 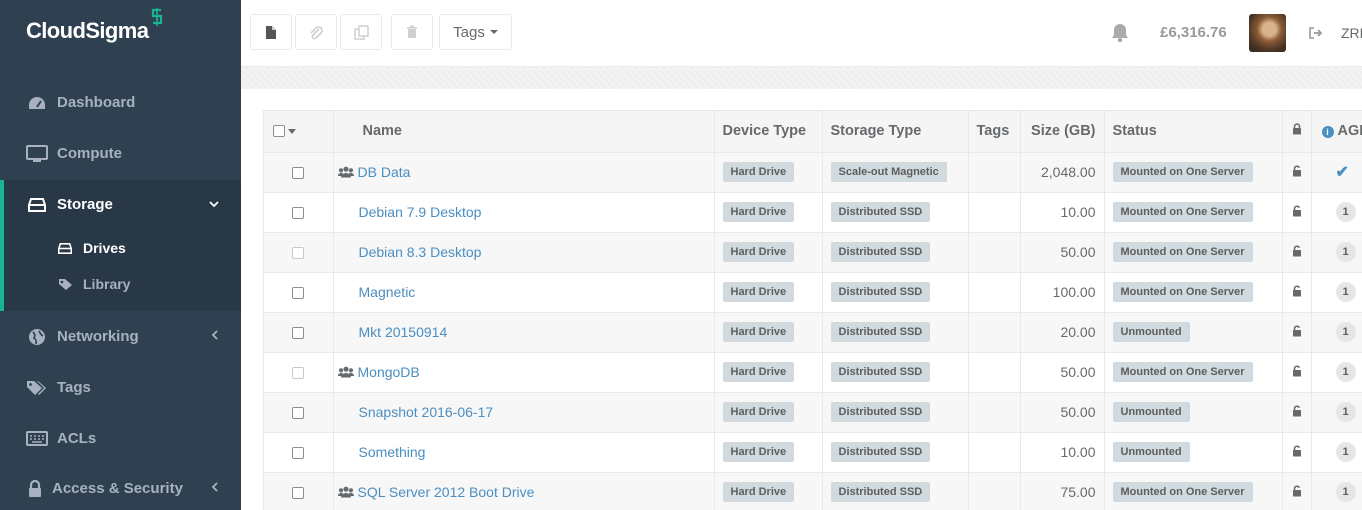 What do you see at coordinates (994, 132) in the screenshot?
I see `column-header-tags: Tags` at bounding box center [994, 132].